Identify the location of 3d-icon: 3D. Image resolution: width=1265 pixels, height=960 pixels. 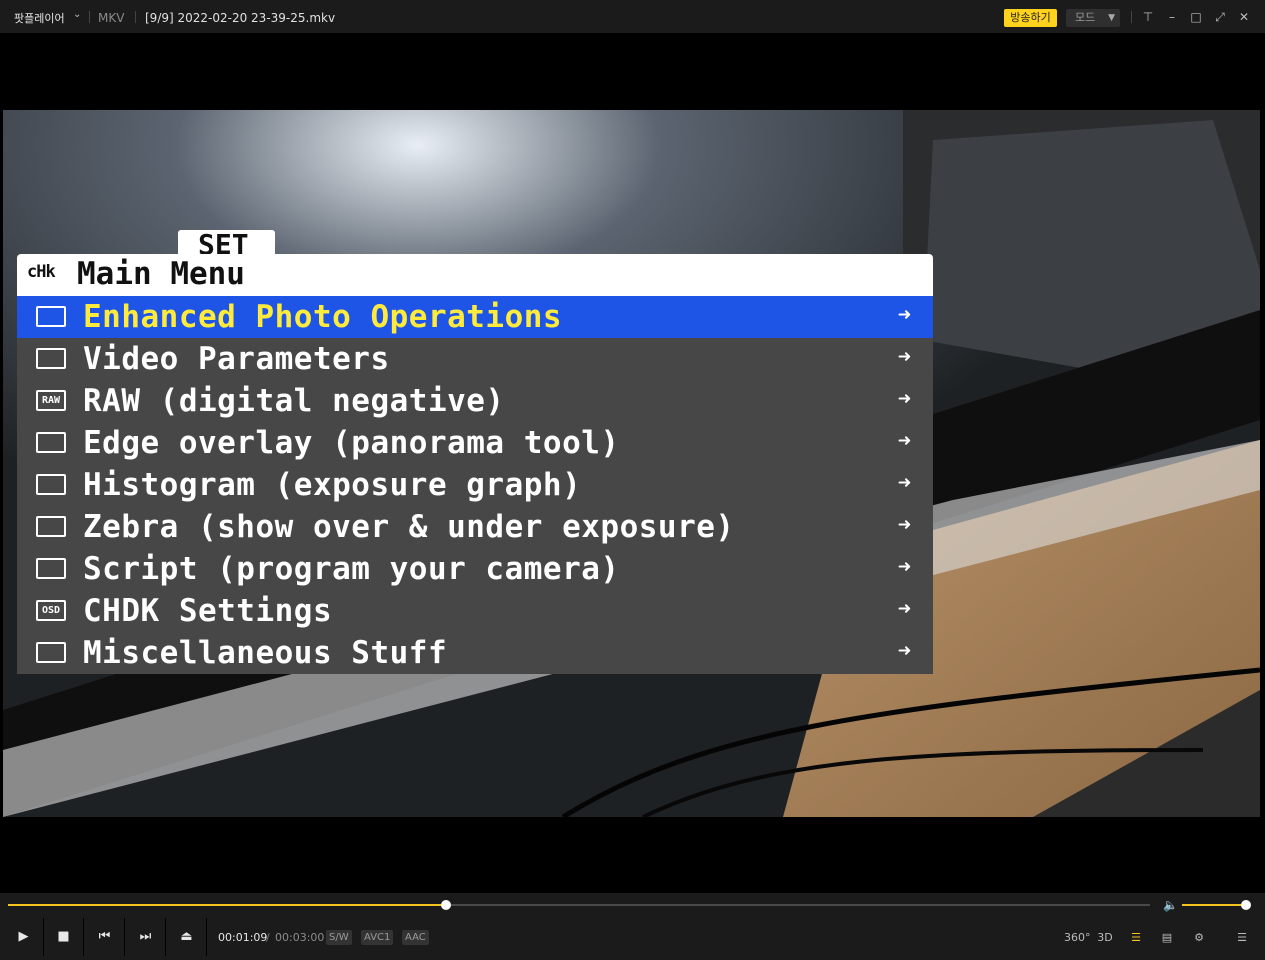
(1105, 938).